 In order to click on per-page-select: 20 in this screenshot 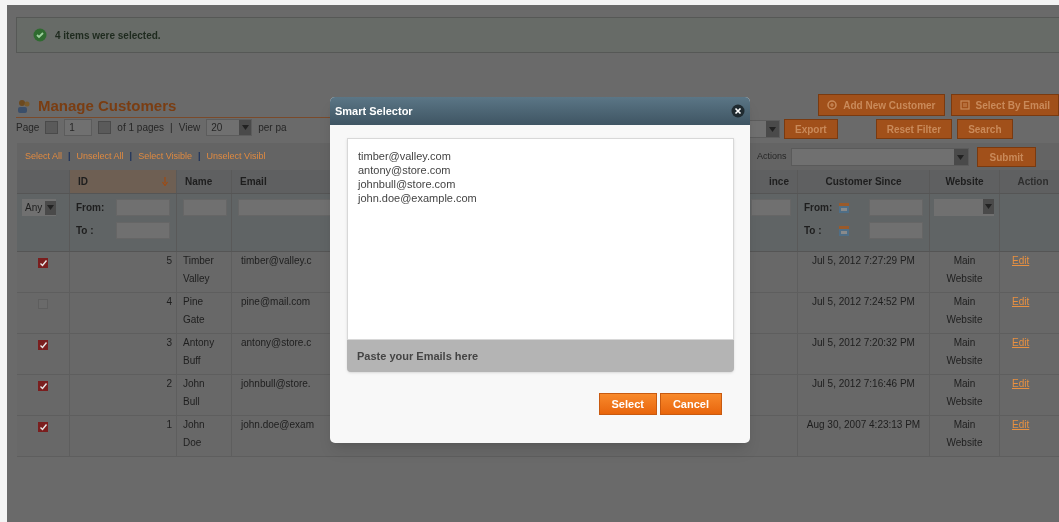, I will do `click(229, 127)`.